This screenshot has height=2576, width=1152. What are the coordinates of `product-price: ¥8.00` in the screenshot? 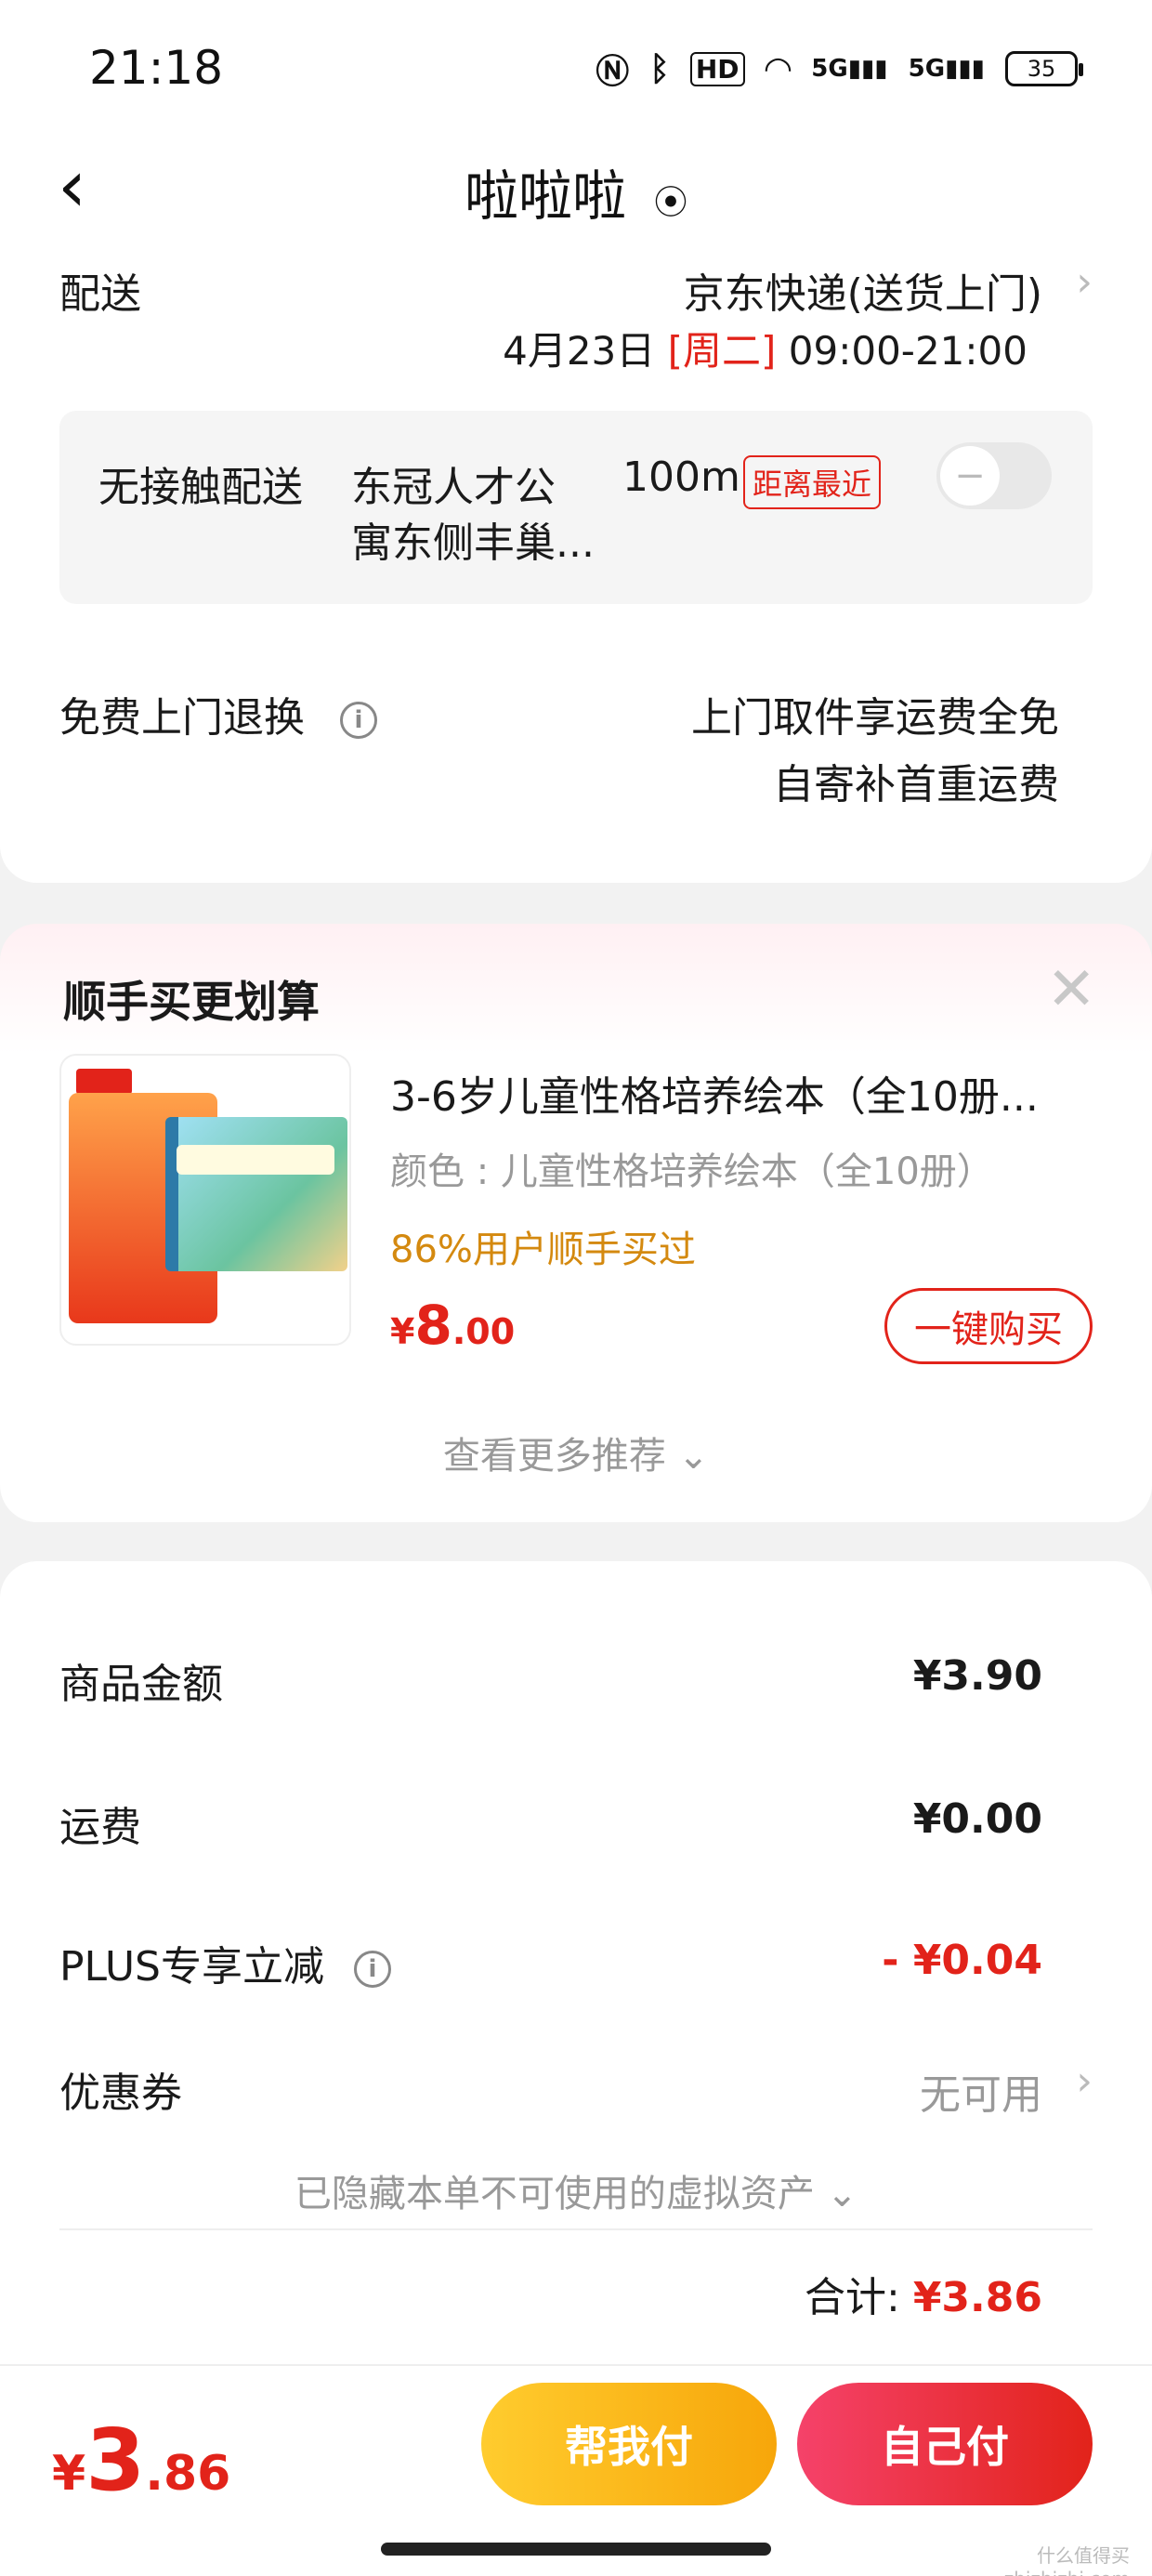 It's located at (452, 1325).